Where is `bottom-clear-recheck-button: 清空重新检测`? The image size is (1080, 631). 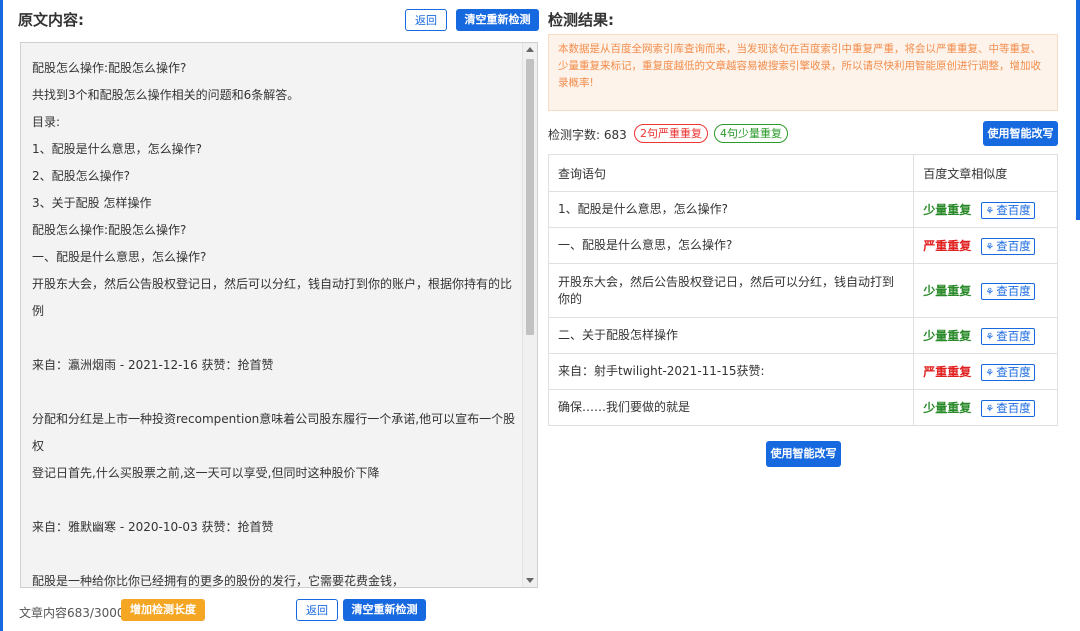 bottom-clear-recheck-button: 清空重新检测 is located at coordinates (384, 610).